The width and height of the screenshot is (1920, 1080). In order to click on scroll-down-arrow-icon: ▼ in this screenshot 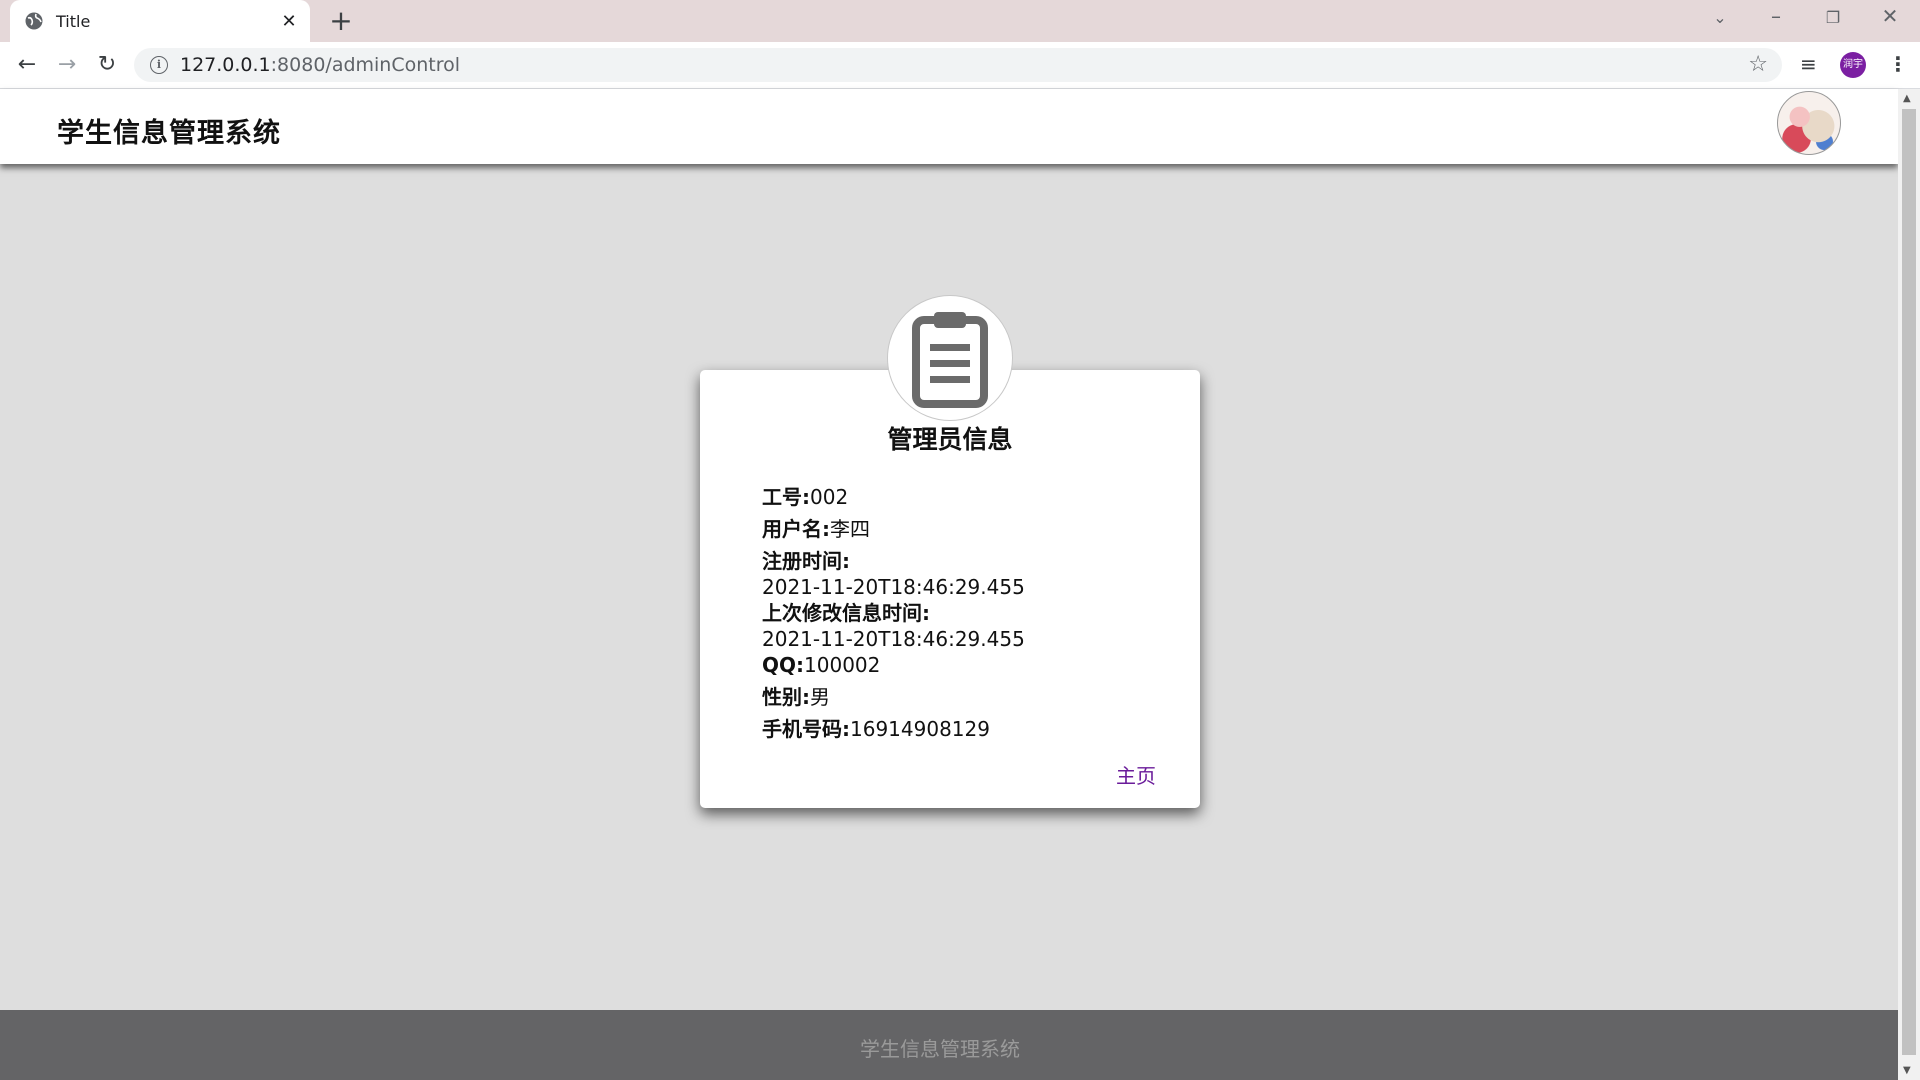, I will do `click(1907, 1070)`.